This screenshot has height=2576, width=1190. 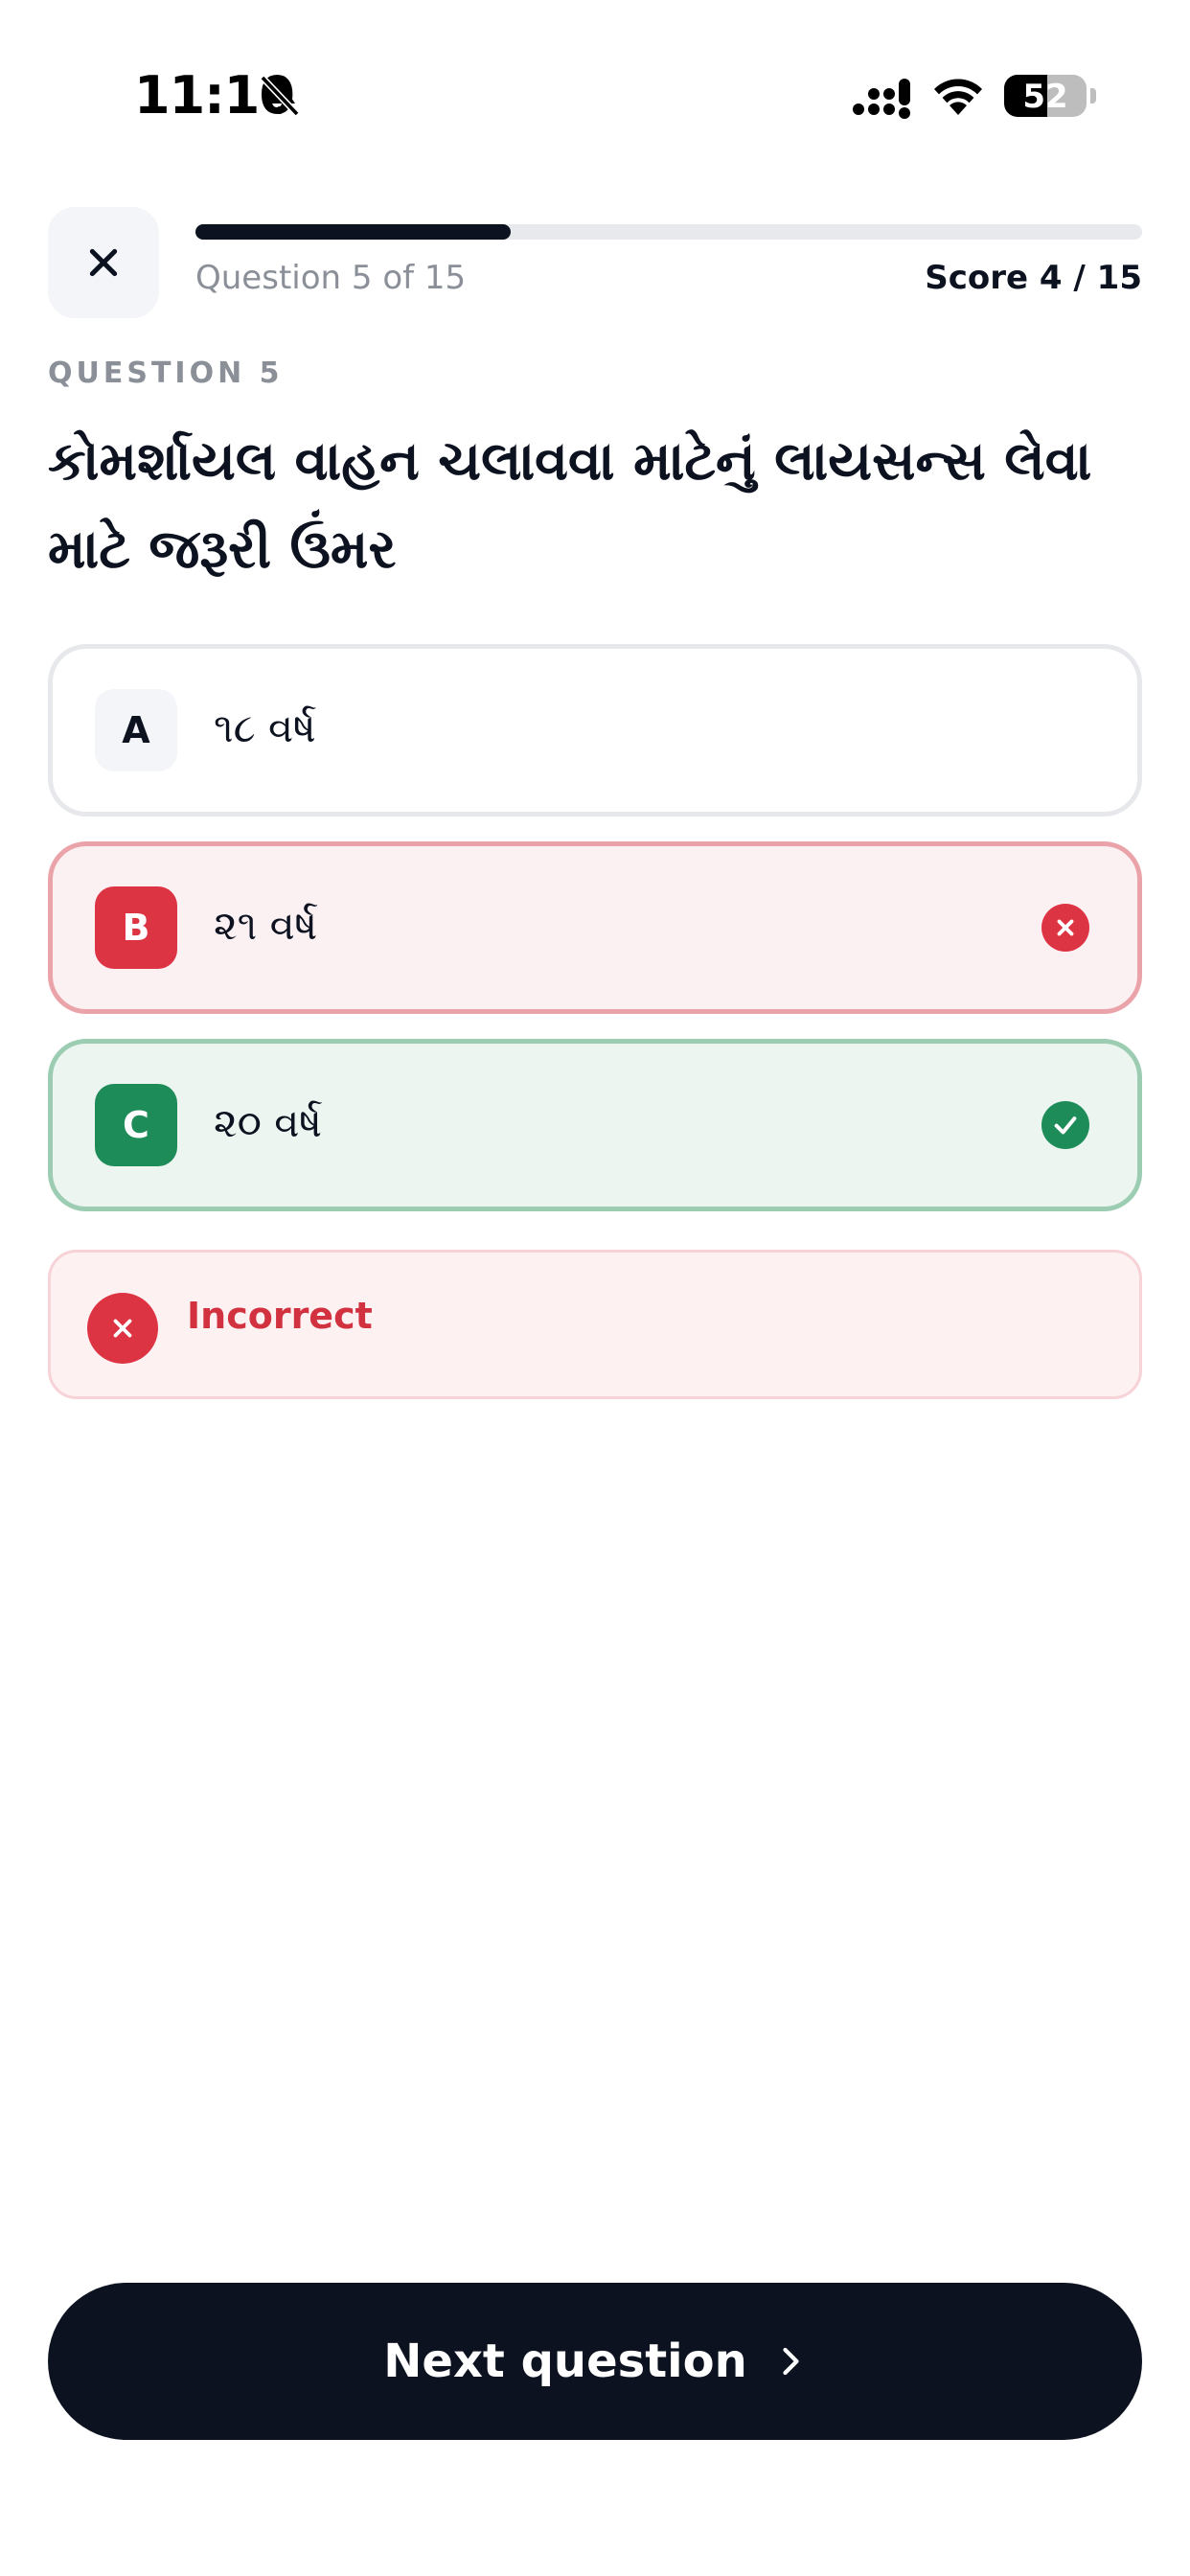 I want to click on option-text: ૨૧ વર્ષ, so click(x=266, y=925).